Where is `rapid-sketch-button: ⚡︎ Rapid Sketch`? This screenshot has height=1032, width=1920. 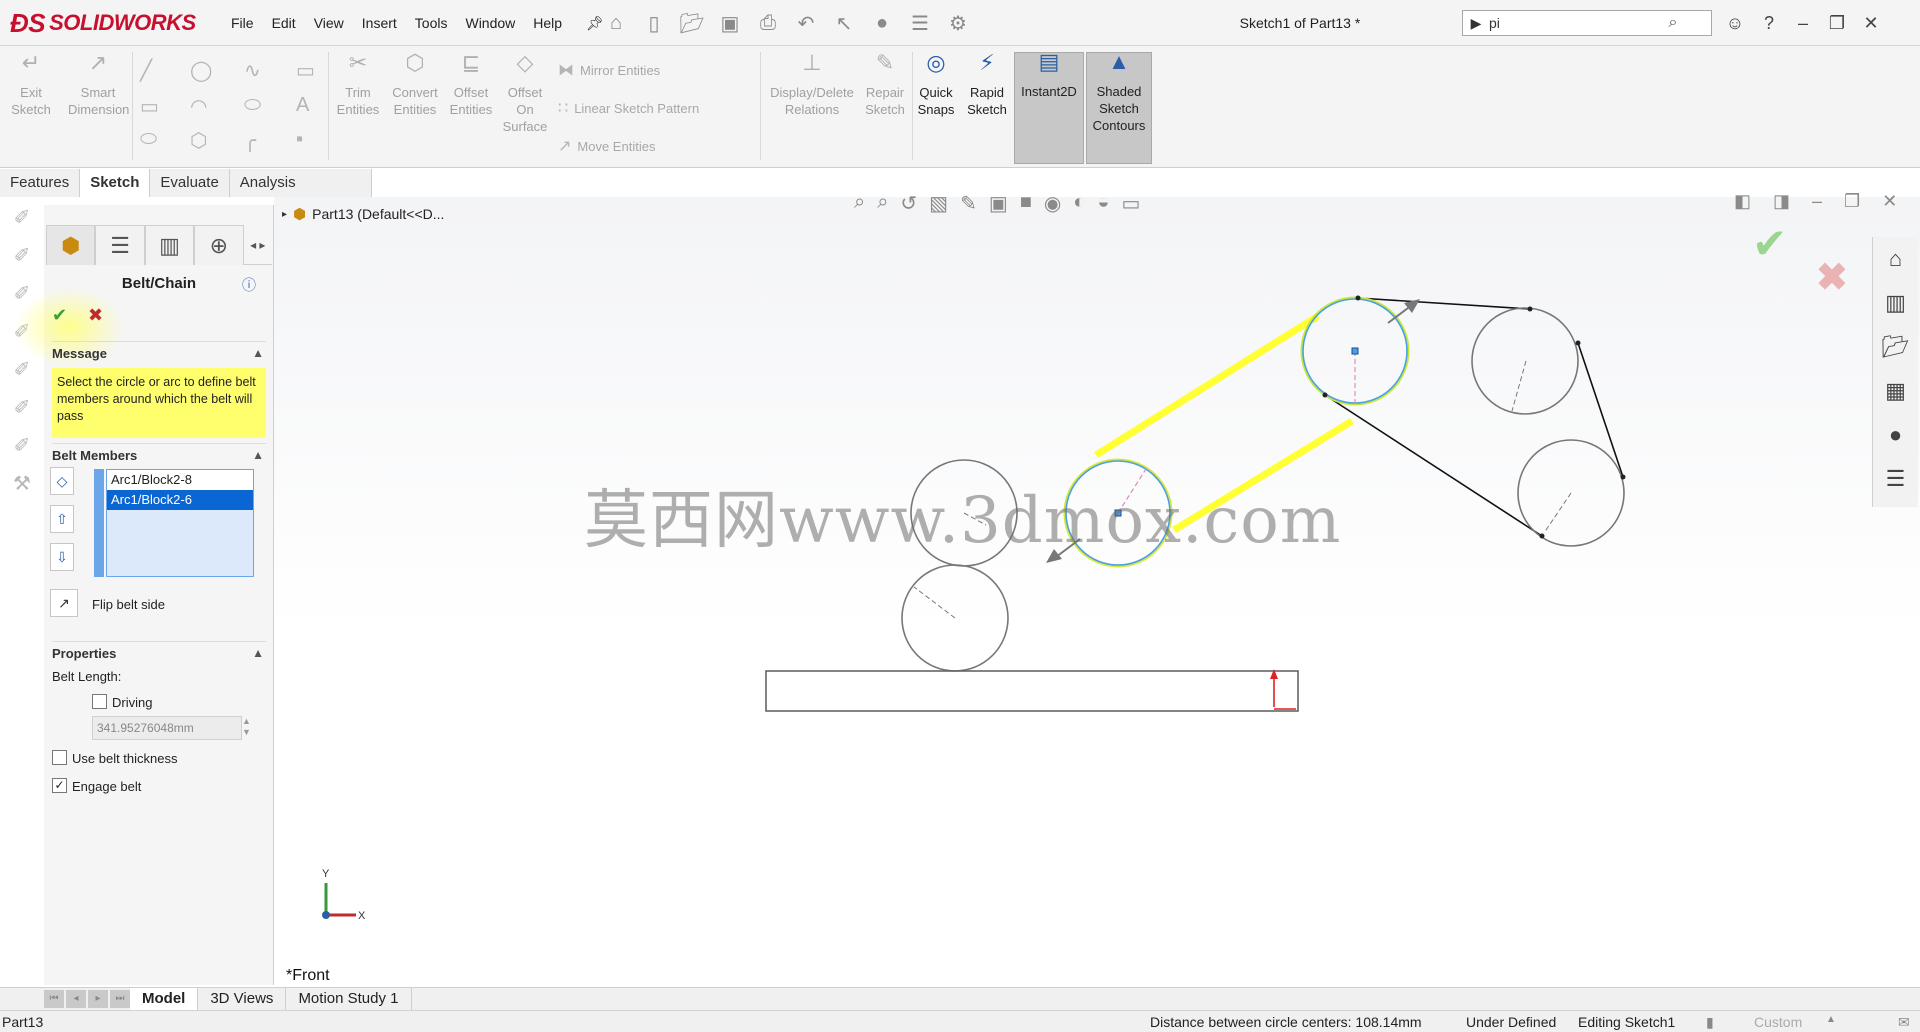 rapid-sketch-button: ⚡︎ Rapid Sketch is located at coordinates (987, 85).